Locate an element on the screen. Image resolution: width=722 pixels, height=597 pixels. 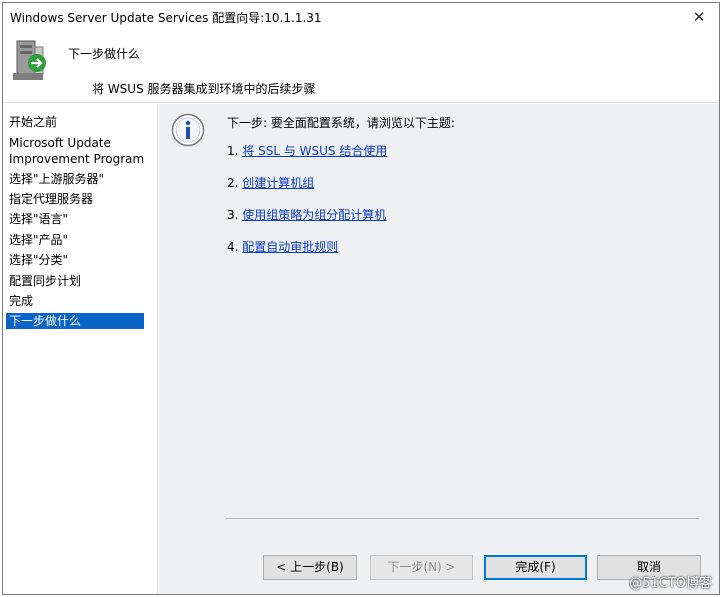
nav-item-before-you-begin: 开始之前 is located at coordinates (75, 122).